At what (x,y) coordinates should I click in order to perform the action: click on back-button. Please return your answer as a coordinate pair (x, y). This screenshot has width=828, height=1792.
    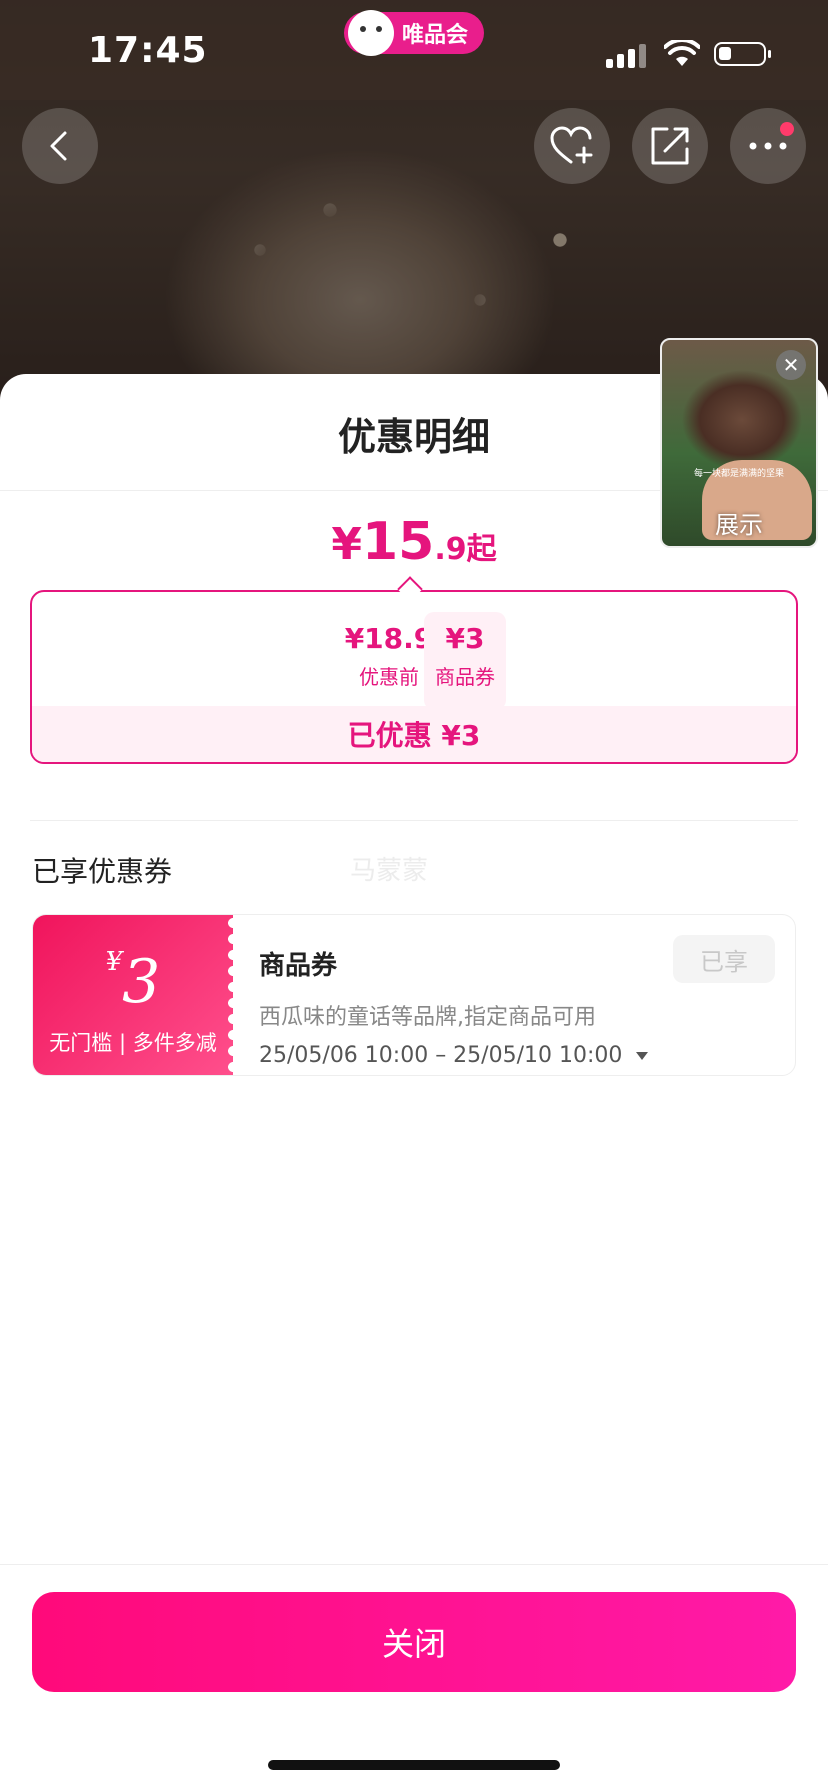
    Looking at the image, I should click on (60, 146).